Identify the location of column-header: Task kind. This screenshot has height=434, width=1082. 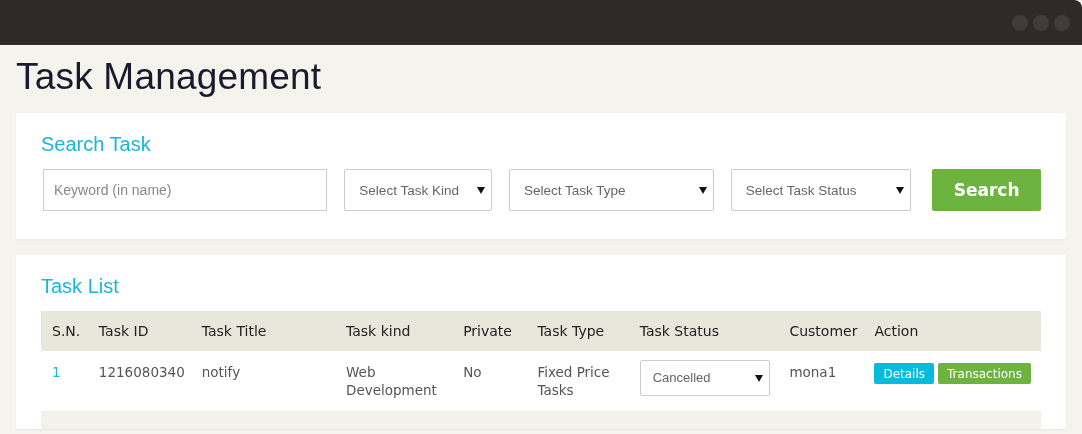
(394, 331).